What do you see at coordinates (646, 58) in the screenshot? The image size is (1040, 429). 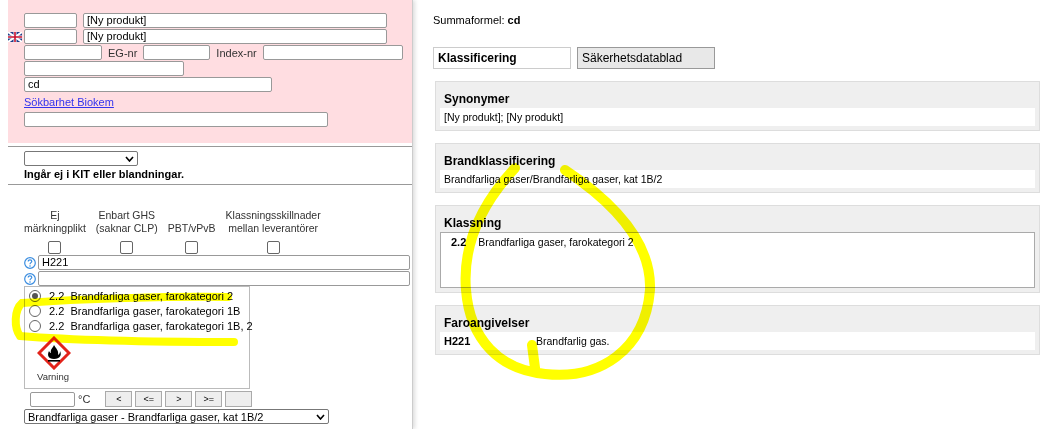 I see `tab: Säkerhetsdatablad` at bounding box center [646, 58].